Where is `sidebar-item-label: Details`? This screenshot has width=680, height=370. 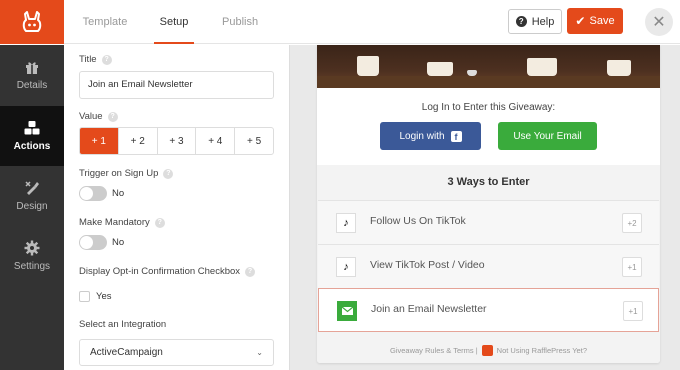
sidebar-item-label: Details is located at coordinates (32, 85).